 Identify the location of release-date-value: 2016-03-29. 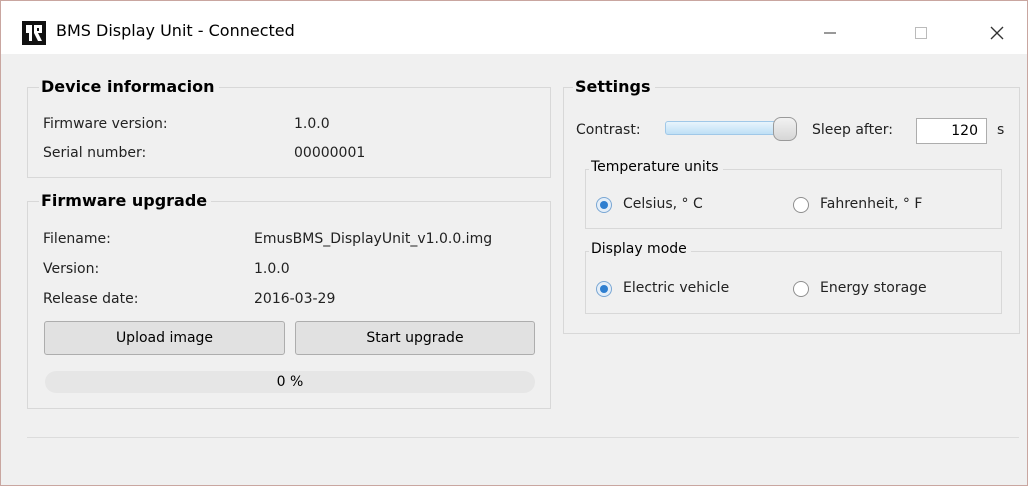
(295, 299).